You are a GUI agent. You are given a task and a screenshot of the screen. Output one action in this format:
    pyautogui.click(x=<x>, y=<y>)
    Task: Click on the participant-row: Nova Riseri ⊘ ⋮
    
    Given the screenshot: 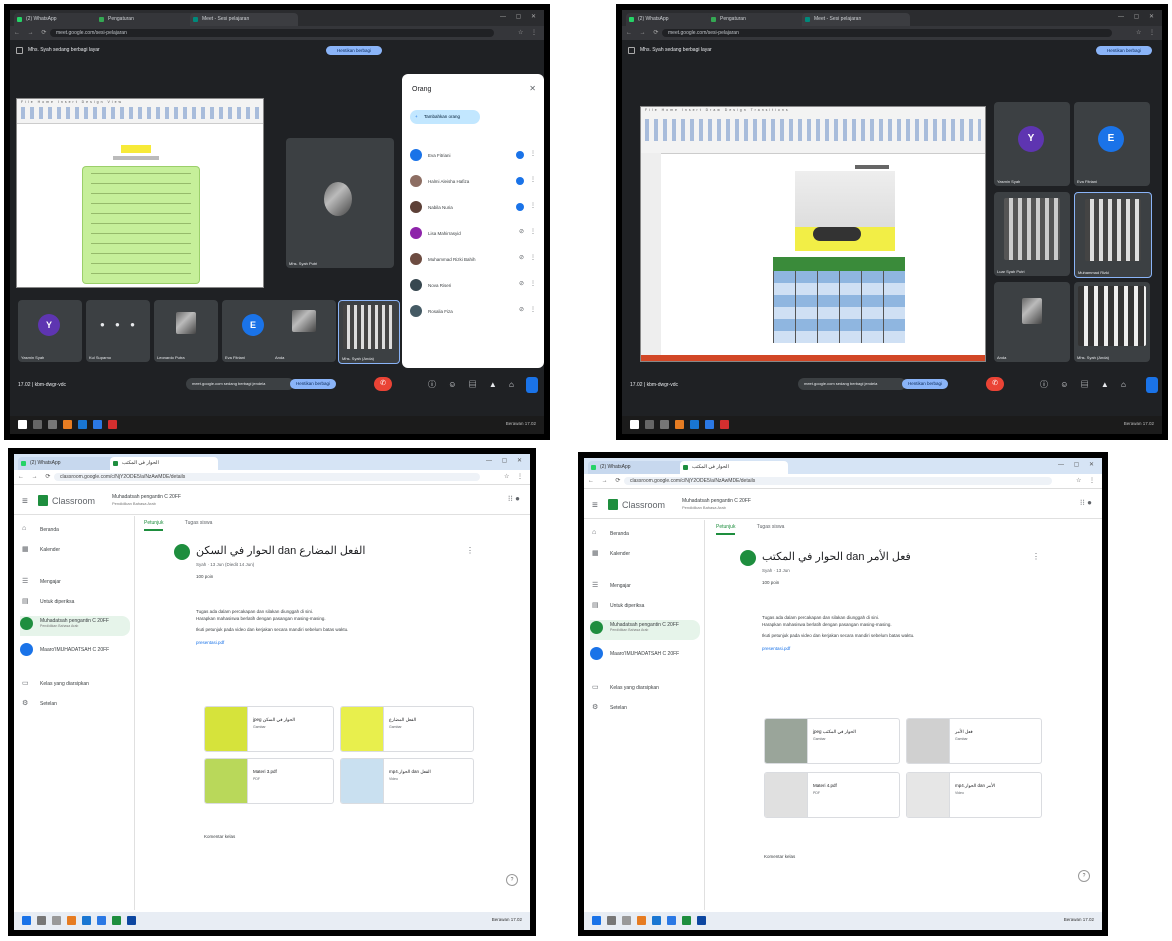 What is the action you would take?
    pyautogui.click(x=474, y=286)
    